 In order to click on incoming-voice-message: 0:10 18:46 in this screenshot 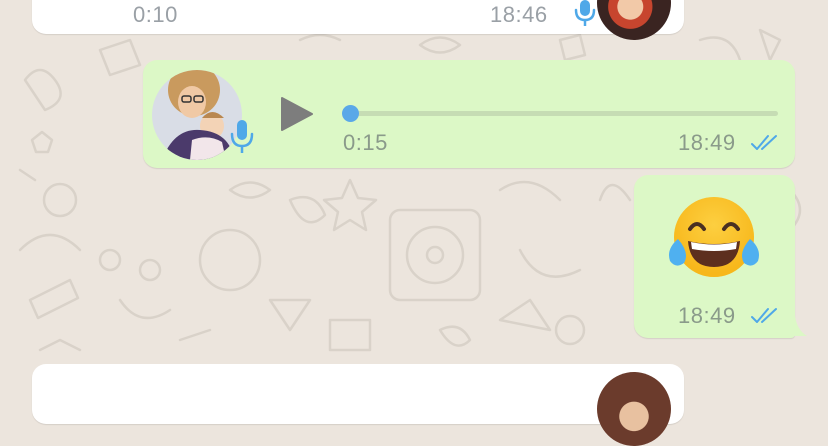, I will do `click(358, 20)`.